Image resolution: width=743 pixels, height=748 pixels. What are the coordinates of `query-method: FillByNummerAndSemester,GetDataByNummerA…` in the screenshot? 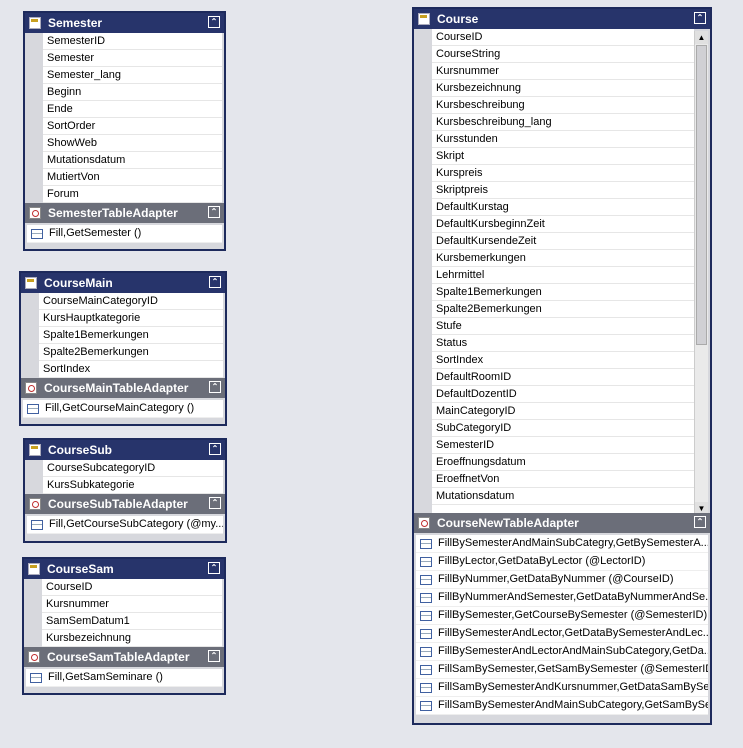 It's located at (562, 598).